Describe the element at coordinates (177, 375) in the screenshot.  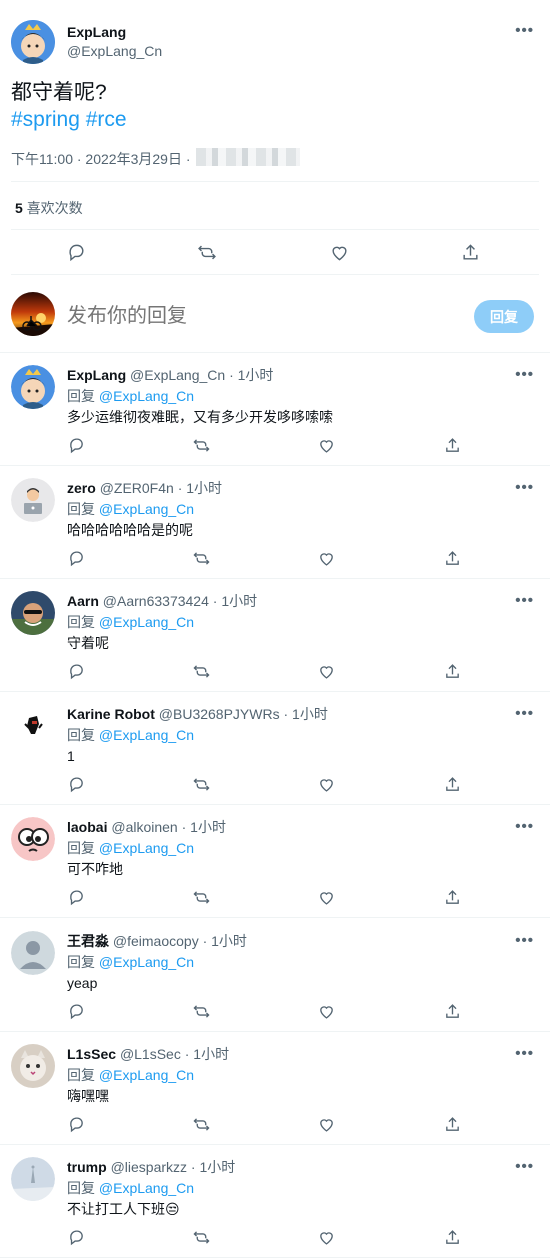
I see `reply-author-handle: @ExpLang_Cn` at that location.